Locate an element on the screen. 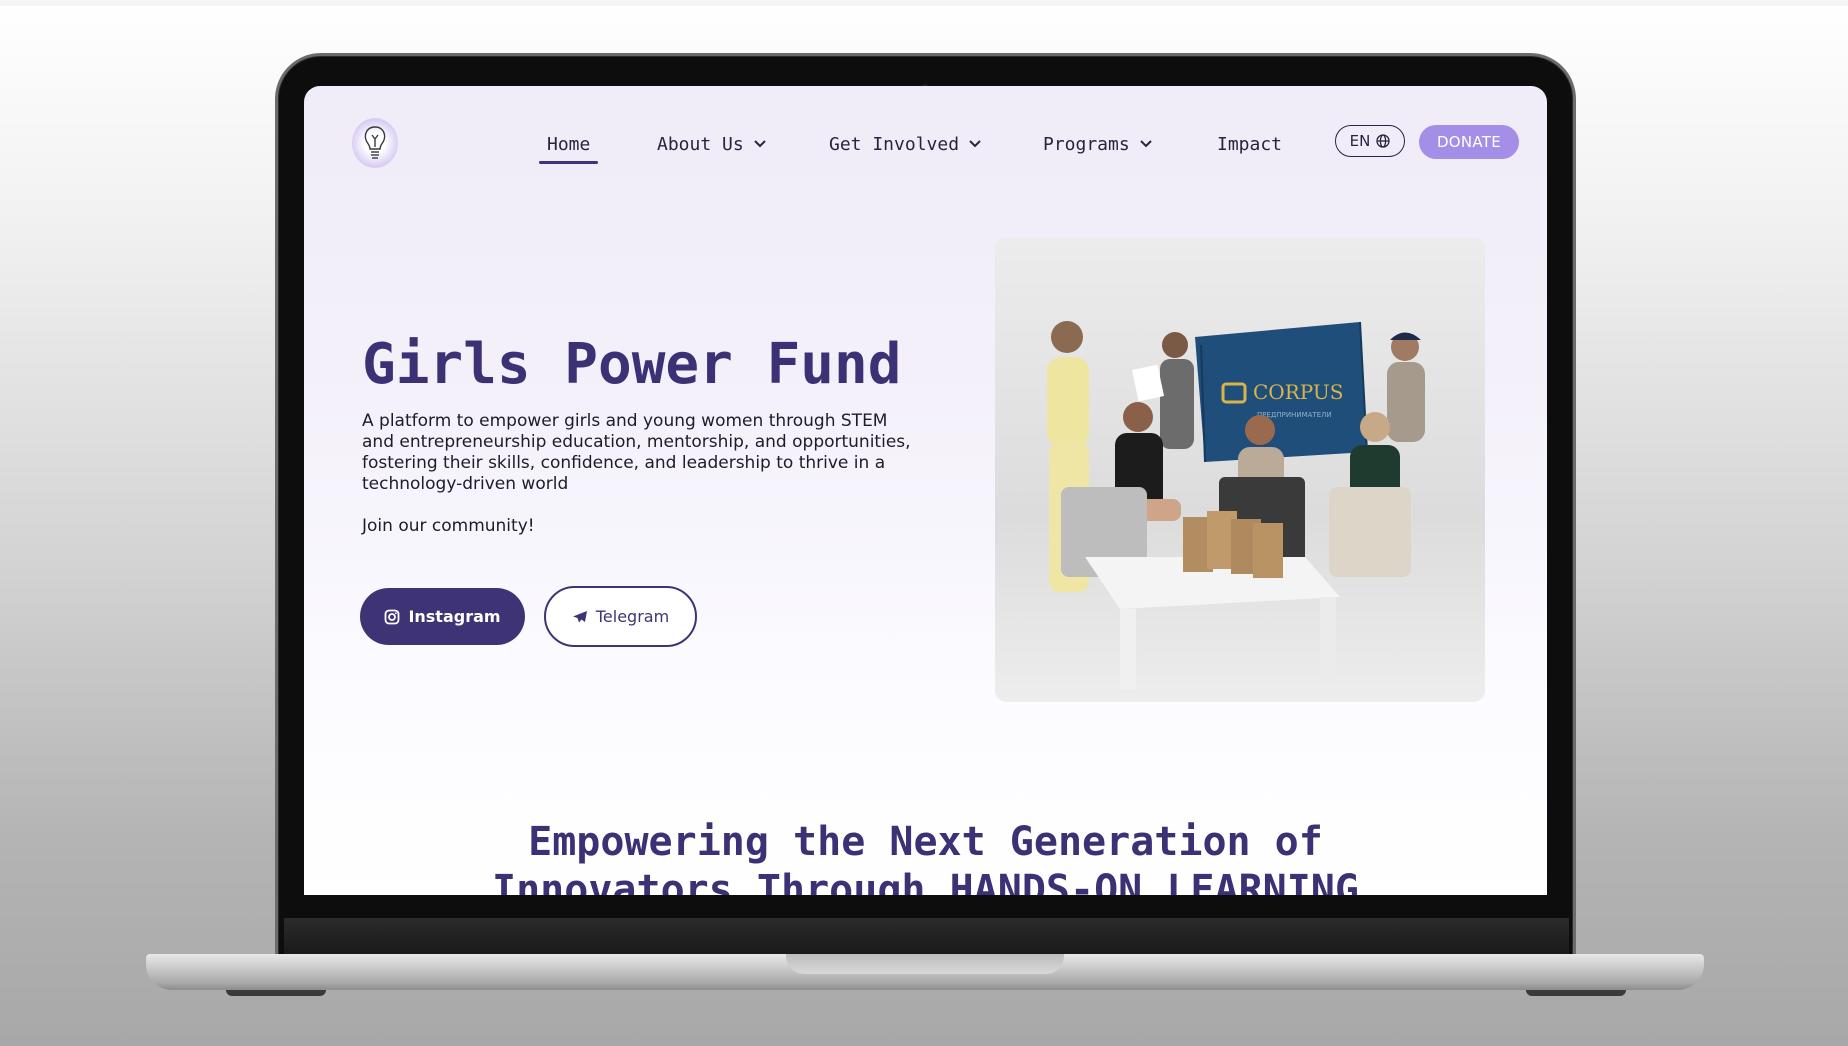 This screenshot has width=1848, height=1046. instagram-button: Instagram is located at coordinates (442, 616).